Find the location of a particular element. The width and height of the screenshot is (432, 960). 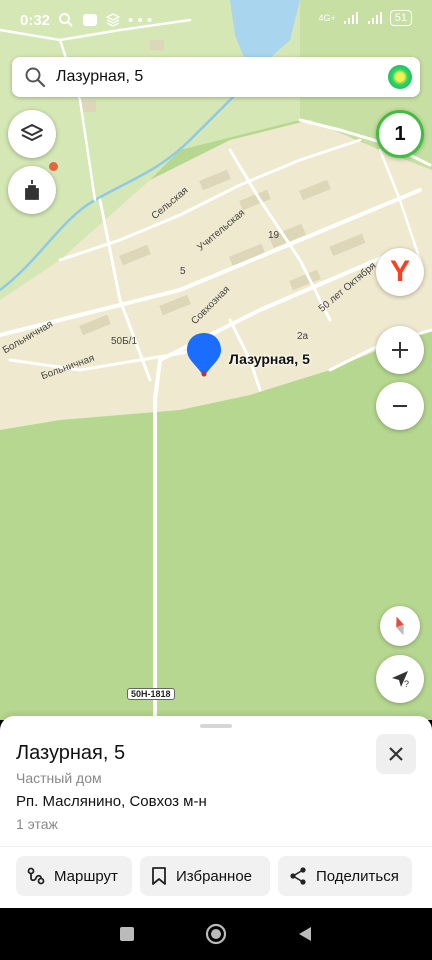

place-type: Частный дом is located at coordinates (59, 778).